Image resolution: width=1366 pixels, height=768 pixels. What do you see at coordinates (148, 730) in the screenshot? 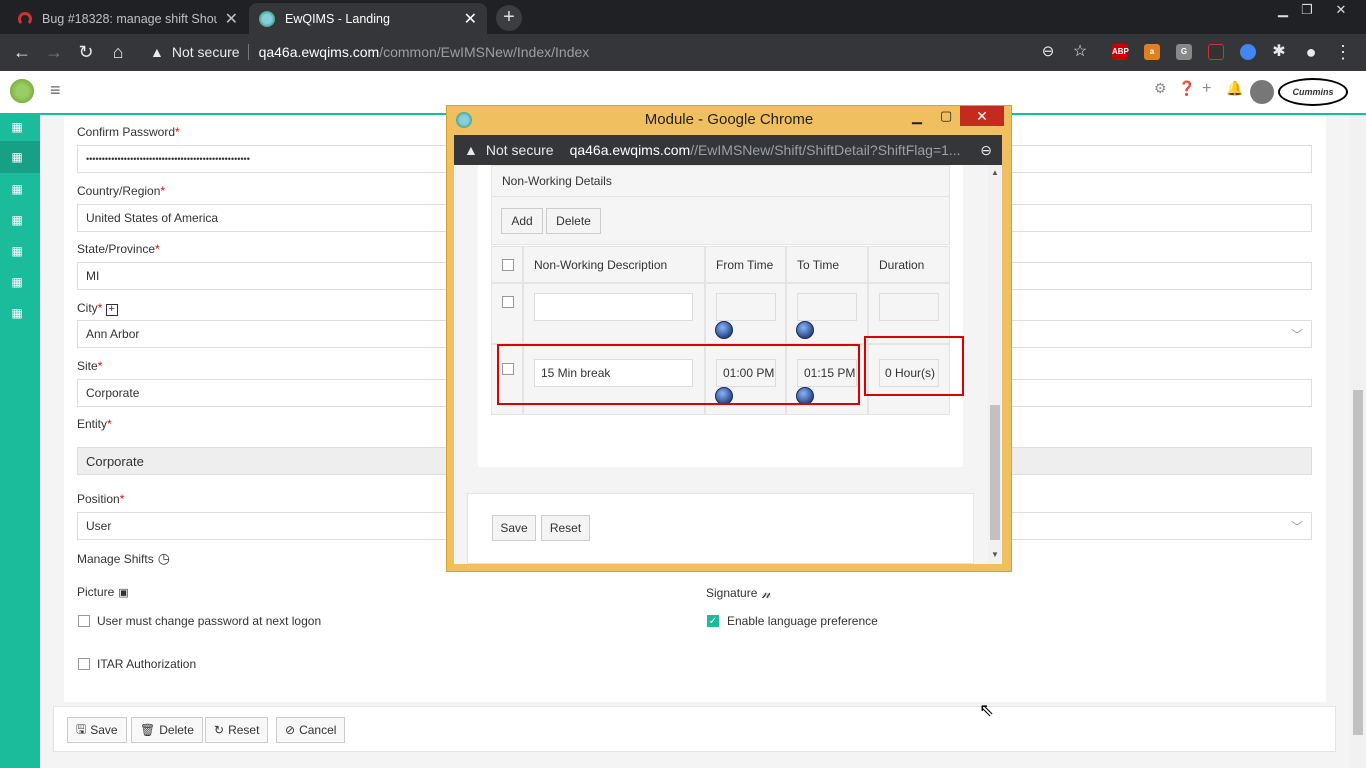
I see `trash-icon: 🗑` at bounding box center [148, 730].